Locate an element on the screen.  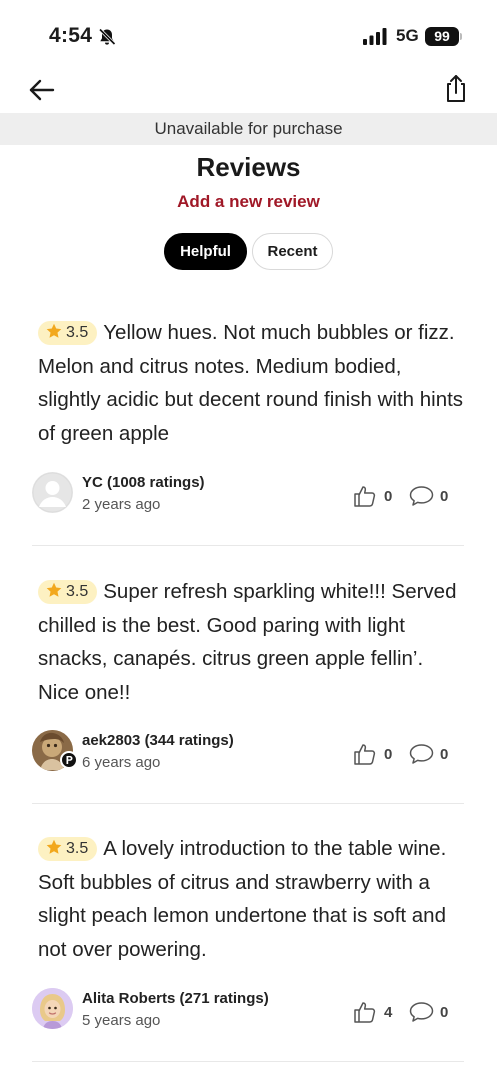
review-time: 5 years ago is located at coordinates (121, 1020).